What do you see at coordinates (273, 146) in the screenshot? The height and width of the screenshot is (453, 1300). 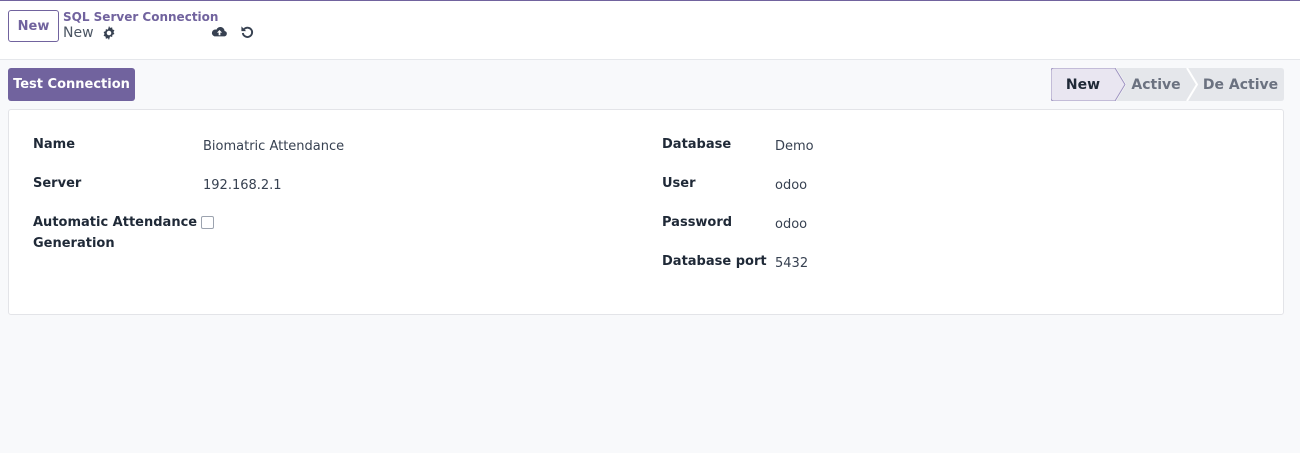 I see `name-field: Biomatric Attendance` at bounding box center [273, 146].